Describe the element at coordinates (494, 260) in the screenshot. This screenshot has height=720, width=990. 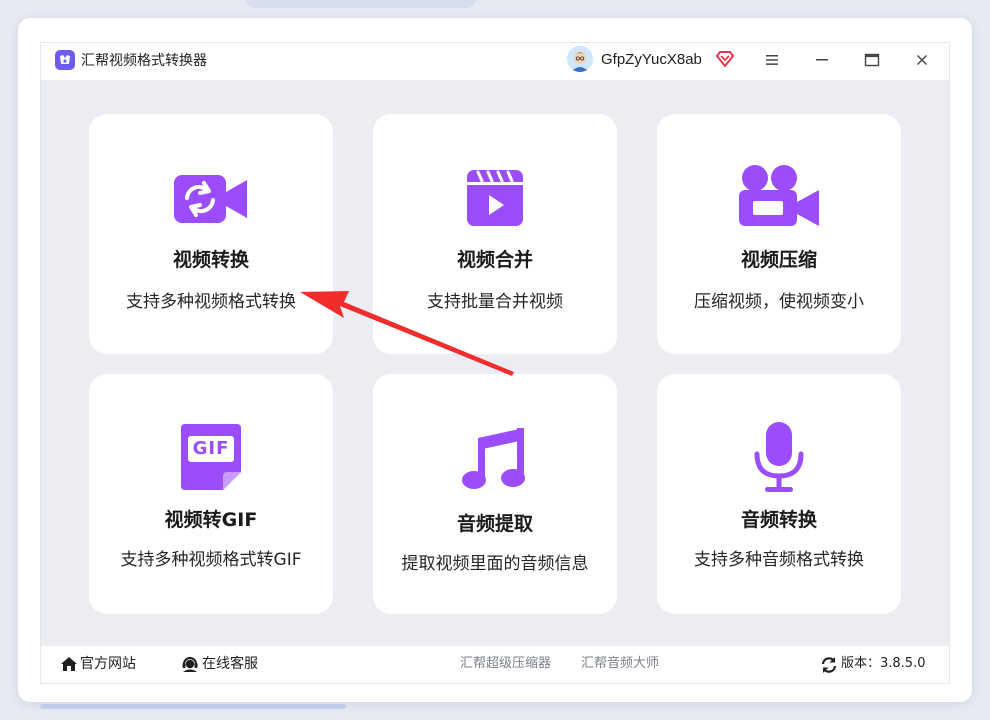
I see `card-title: 视频合并` at that location.